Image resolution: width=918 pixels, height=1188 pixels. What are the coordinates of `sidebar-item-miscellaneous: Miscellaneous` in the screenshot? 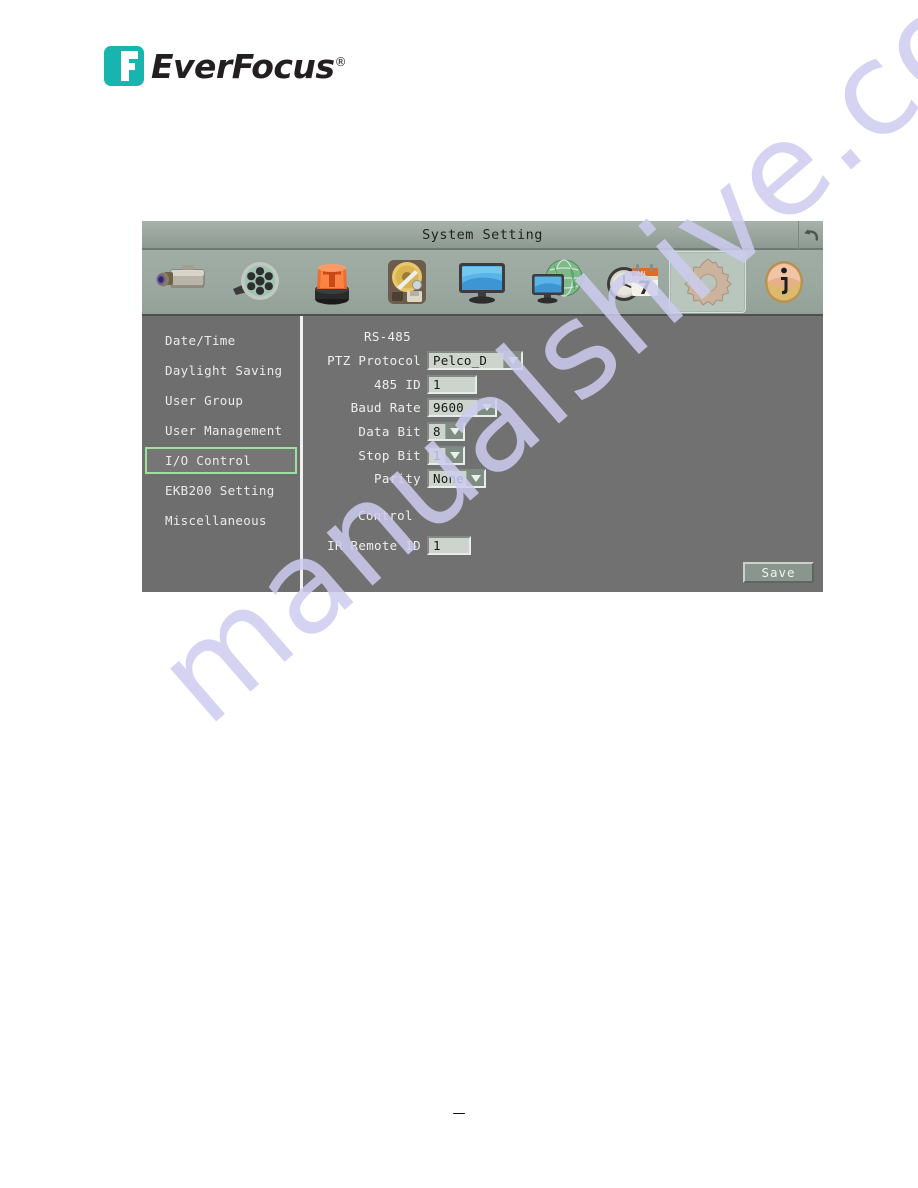 It's located at (221, 520).